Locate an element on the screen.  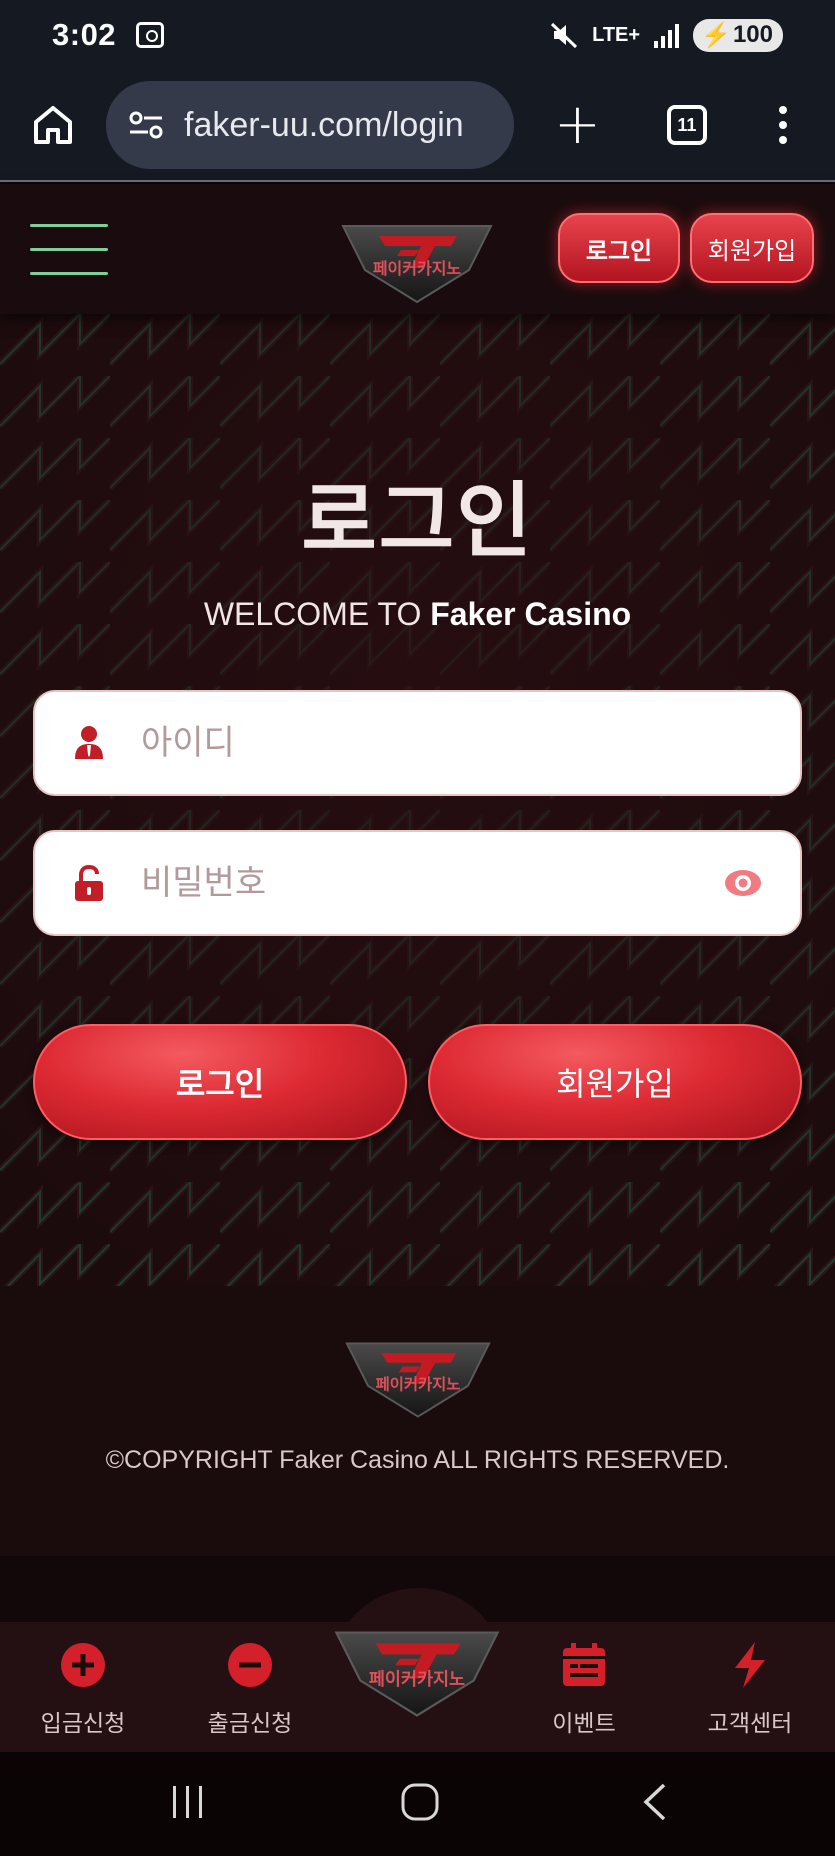
home-button-icon is located at coordinates (420, 1802).